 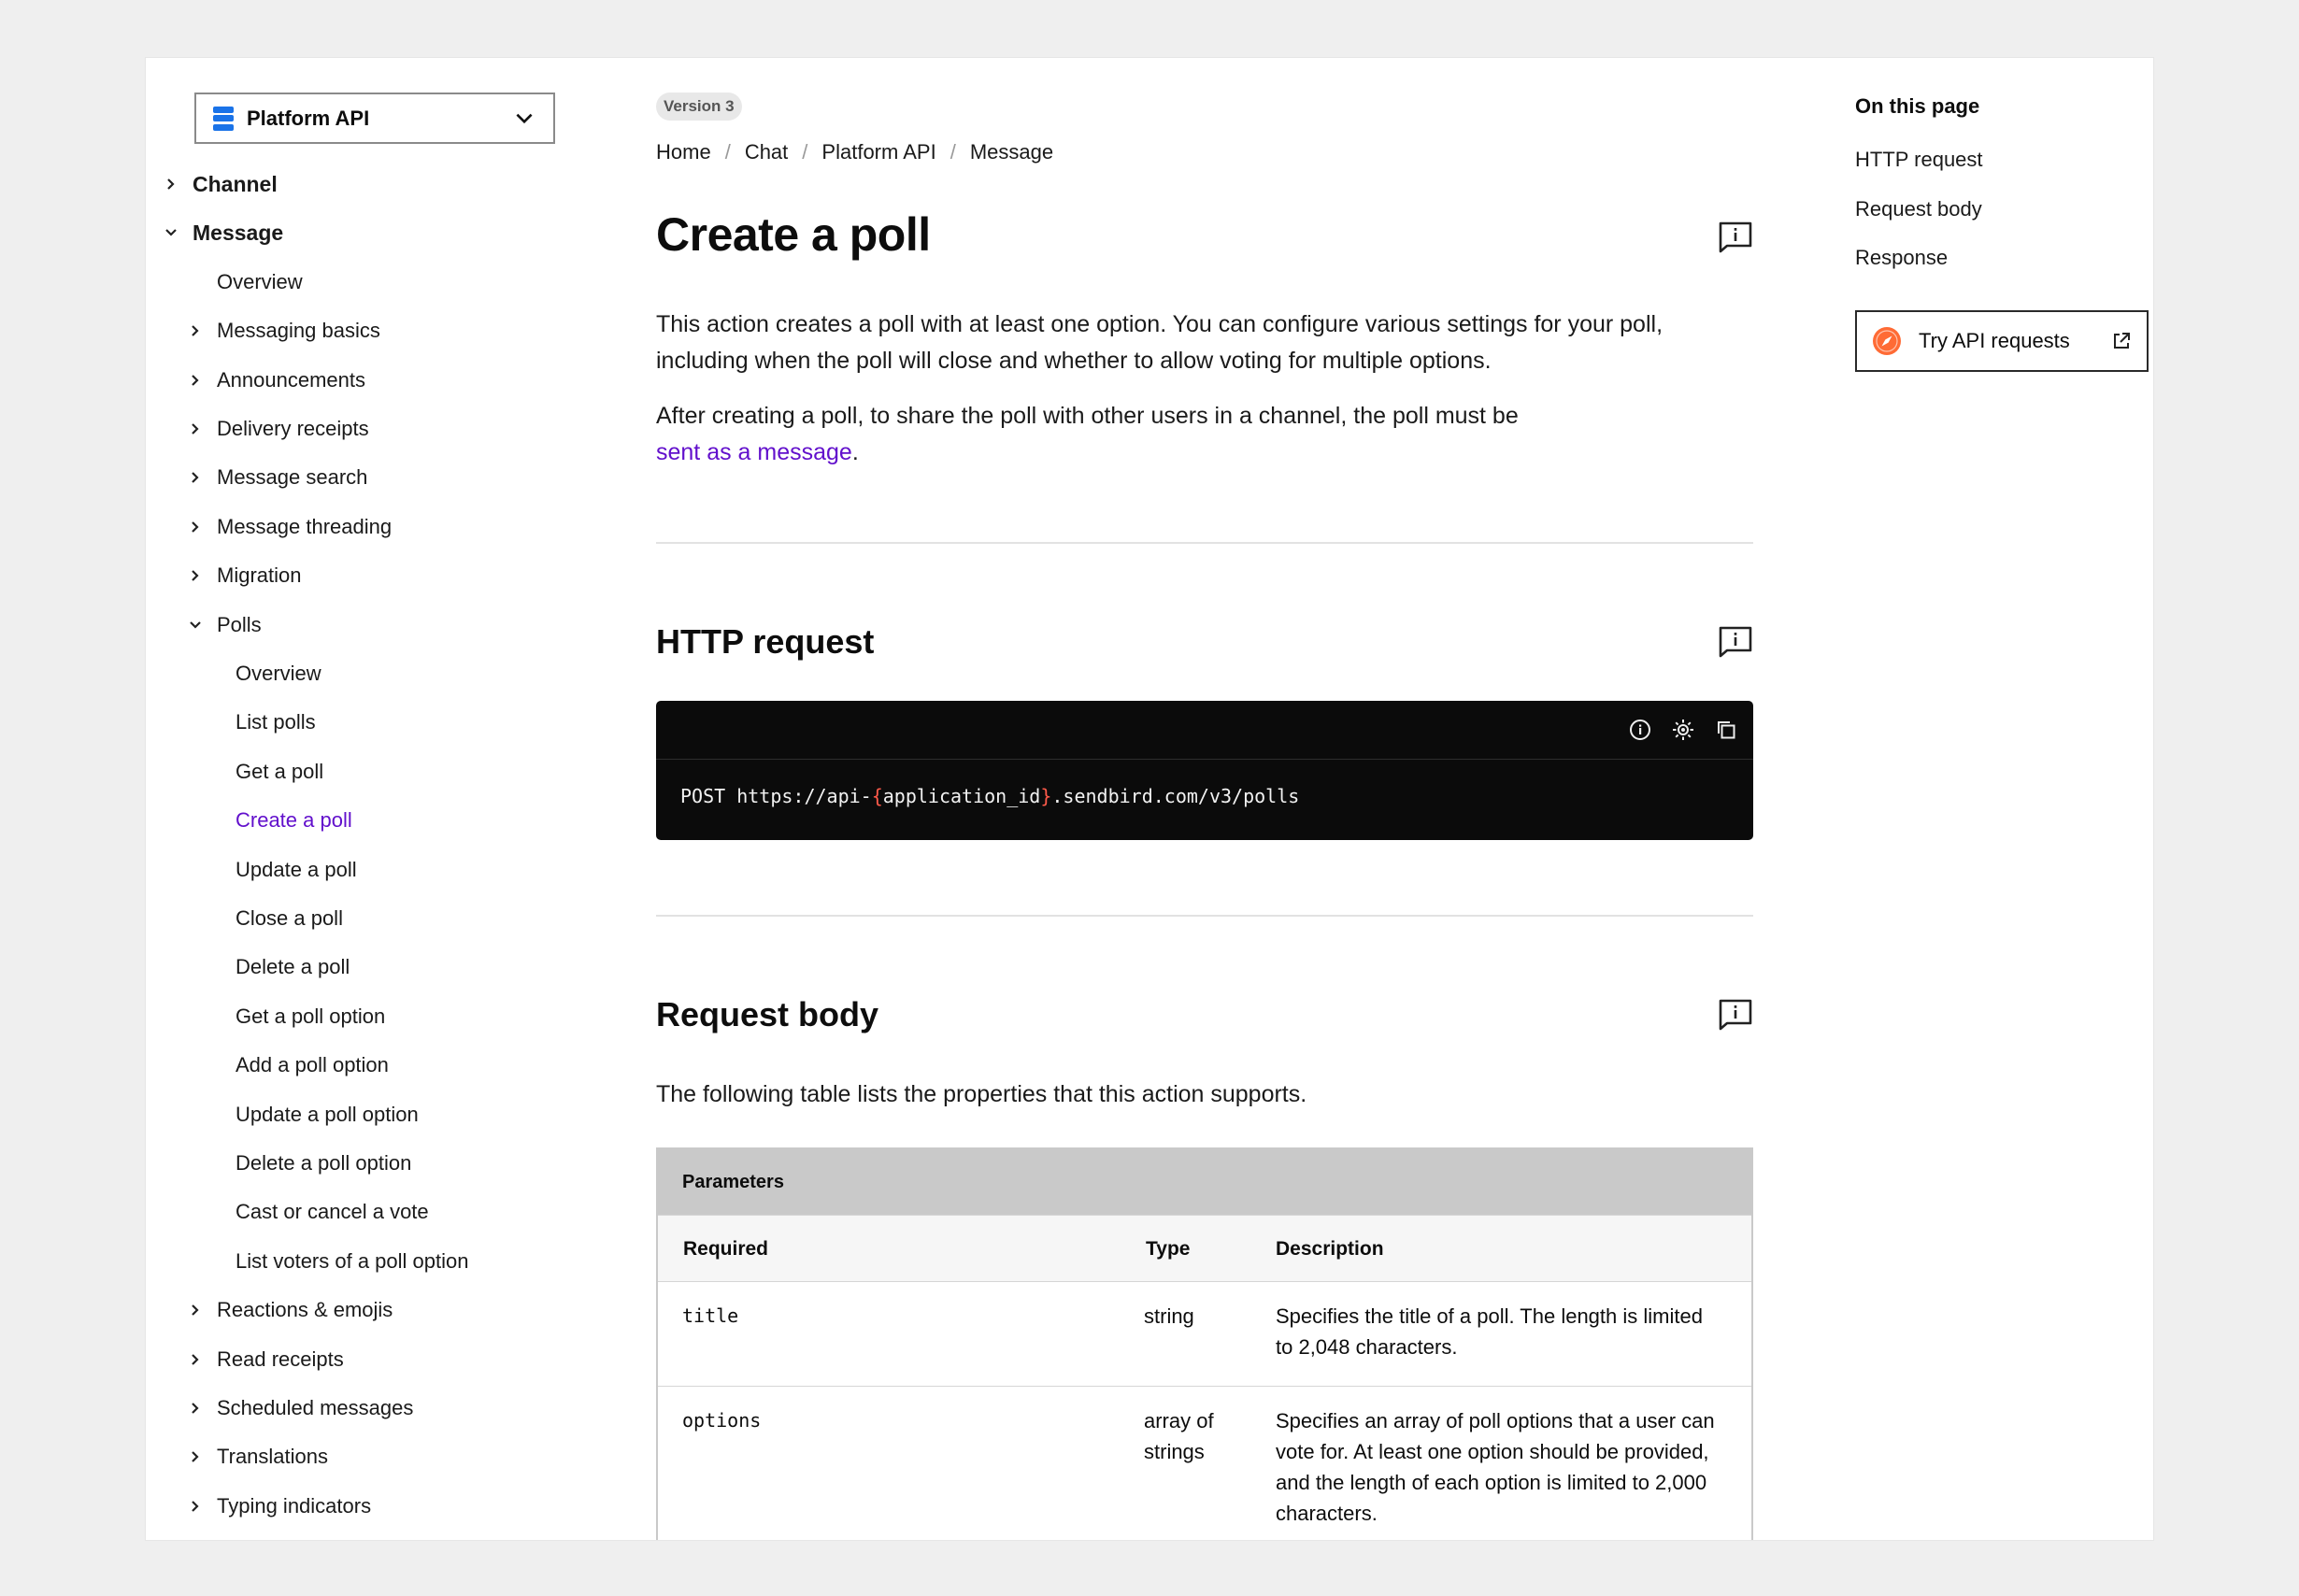 I want to click on theme-toggle-icon, so click(x=1683, y=730).